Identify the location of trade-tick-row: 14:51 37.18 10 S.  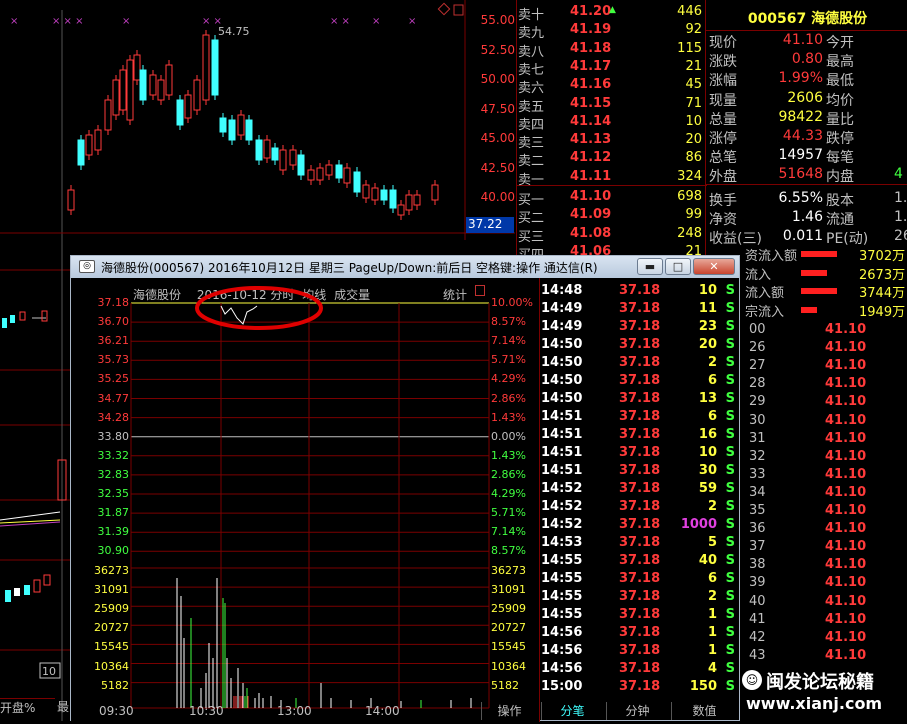
(640, 454).